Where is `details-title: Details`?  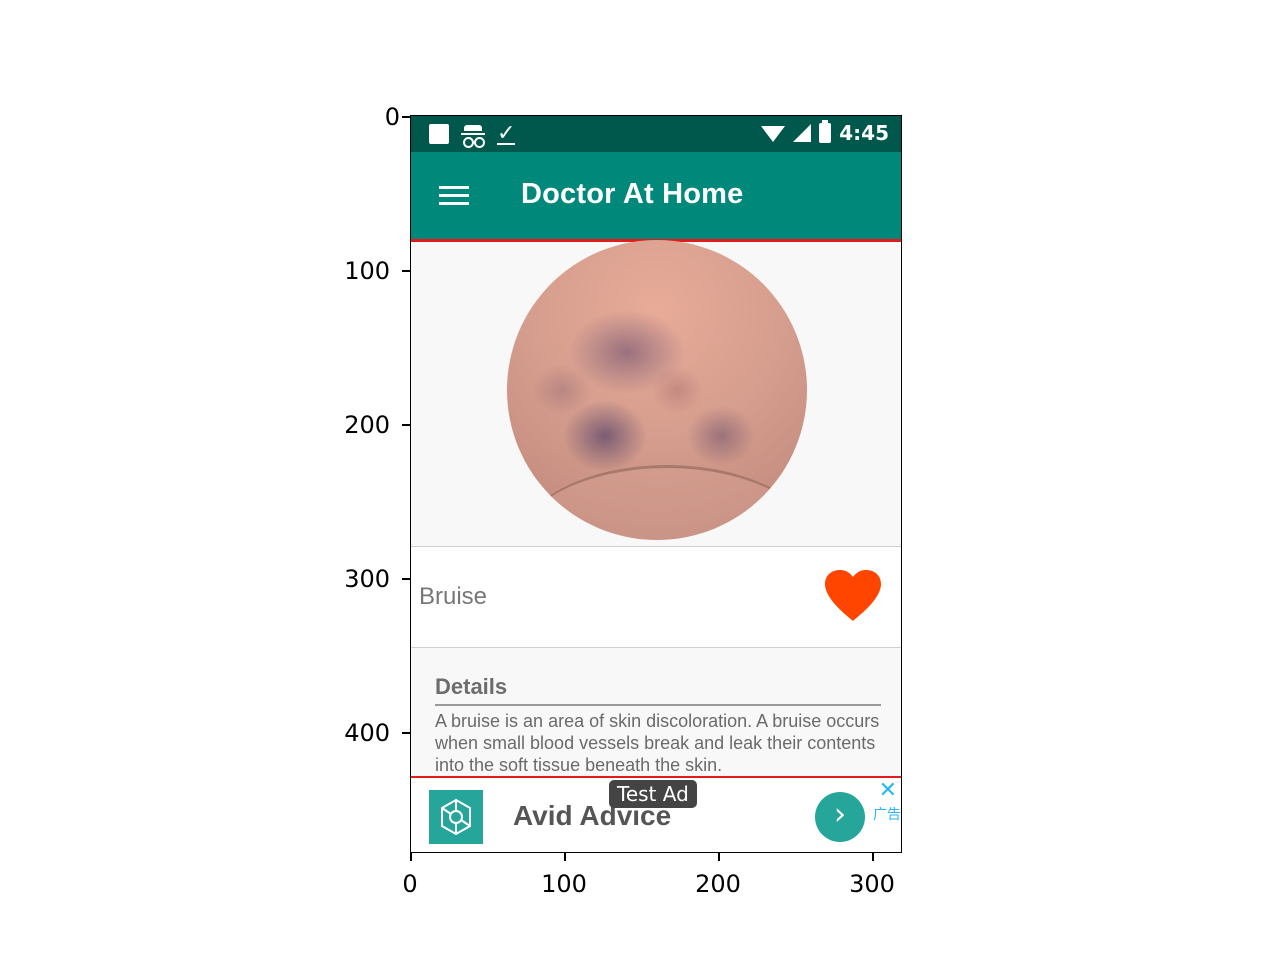
details-title: Details is located at coordinates (471, 686).